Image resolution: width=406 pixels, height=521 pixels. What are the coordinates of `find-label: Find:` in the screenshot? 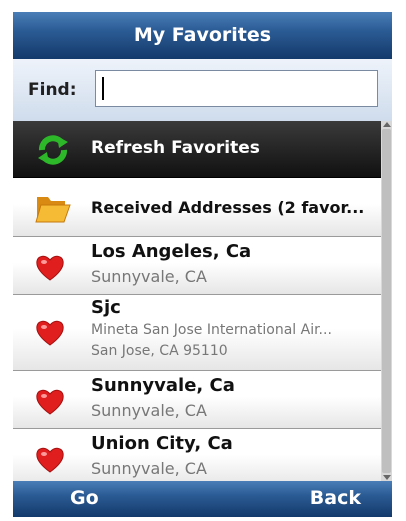 It's located at (52, 90).